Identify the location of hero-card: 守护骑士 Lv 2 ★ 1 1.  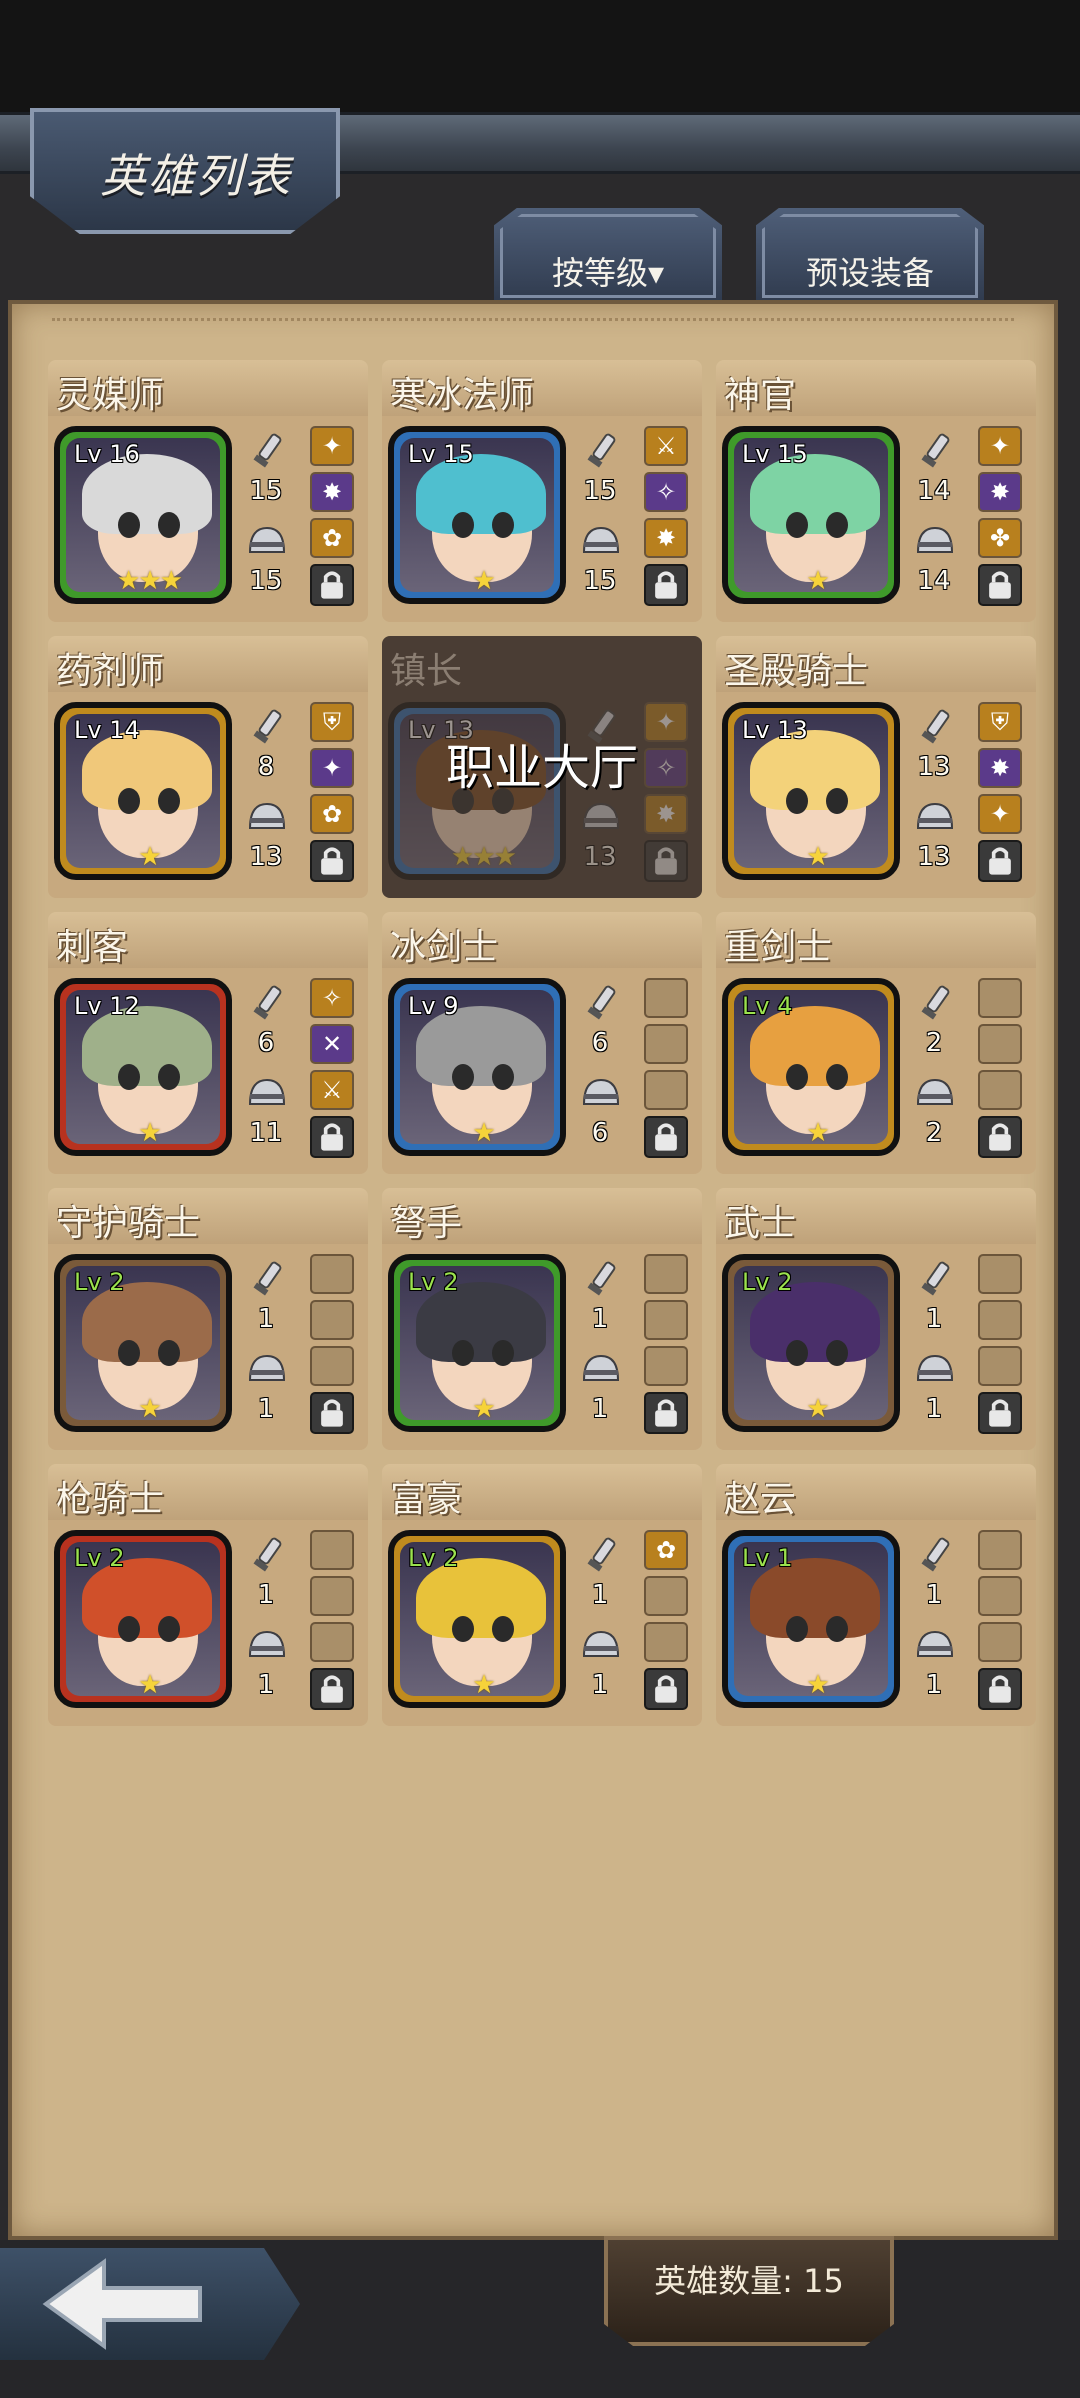
(208, 1319).